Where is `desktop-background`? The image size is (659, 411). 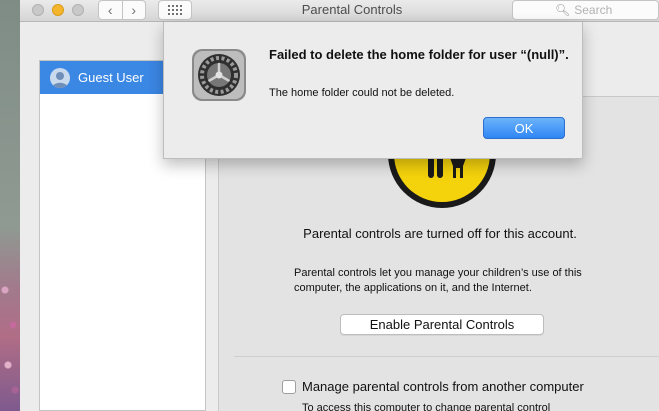 desktop-background is located at coordinates (10, 205).